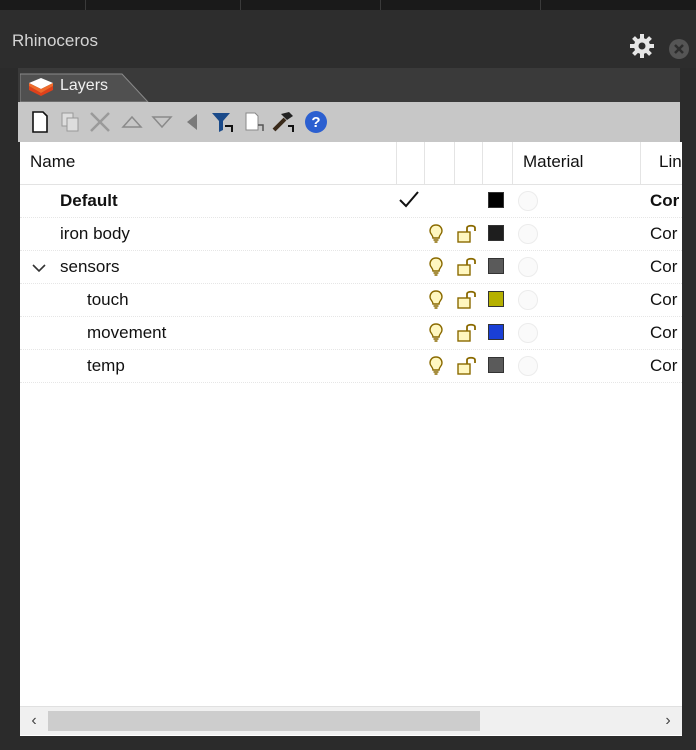 This screenshot has height=750, width=696. Describe the element at coordinates (132, 122) in the screenshot. I see `move-up-icon` at that location.